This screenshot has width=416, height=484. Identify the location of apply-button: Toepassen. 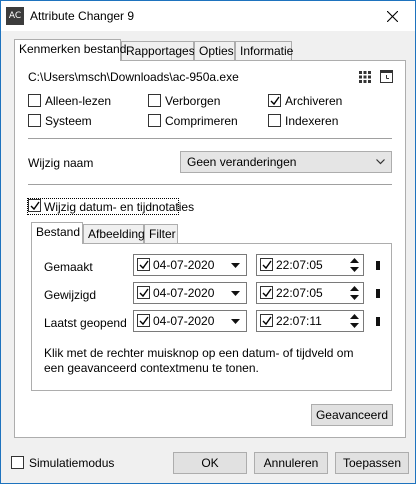
(372, 463).